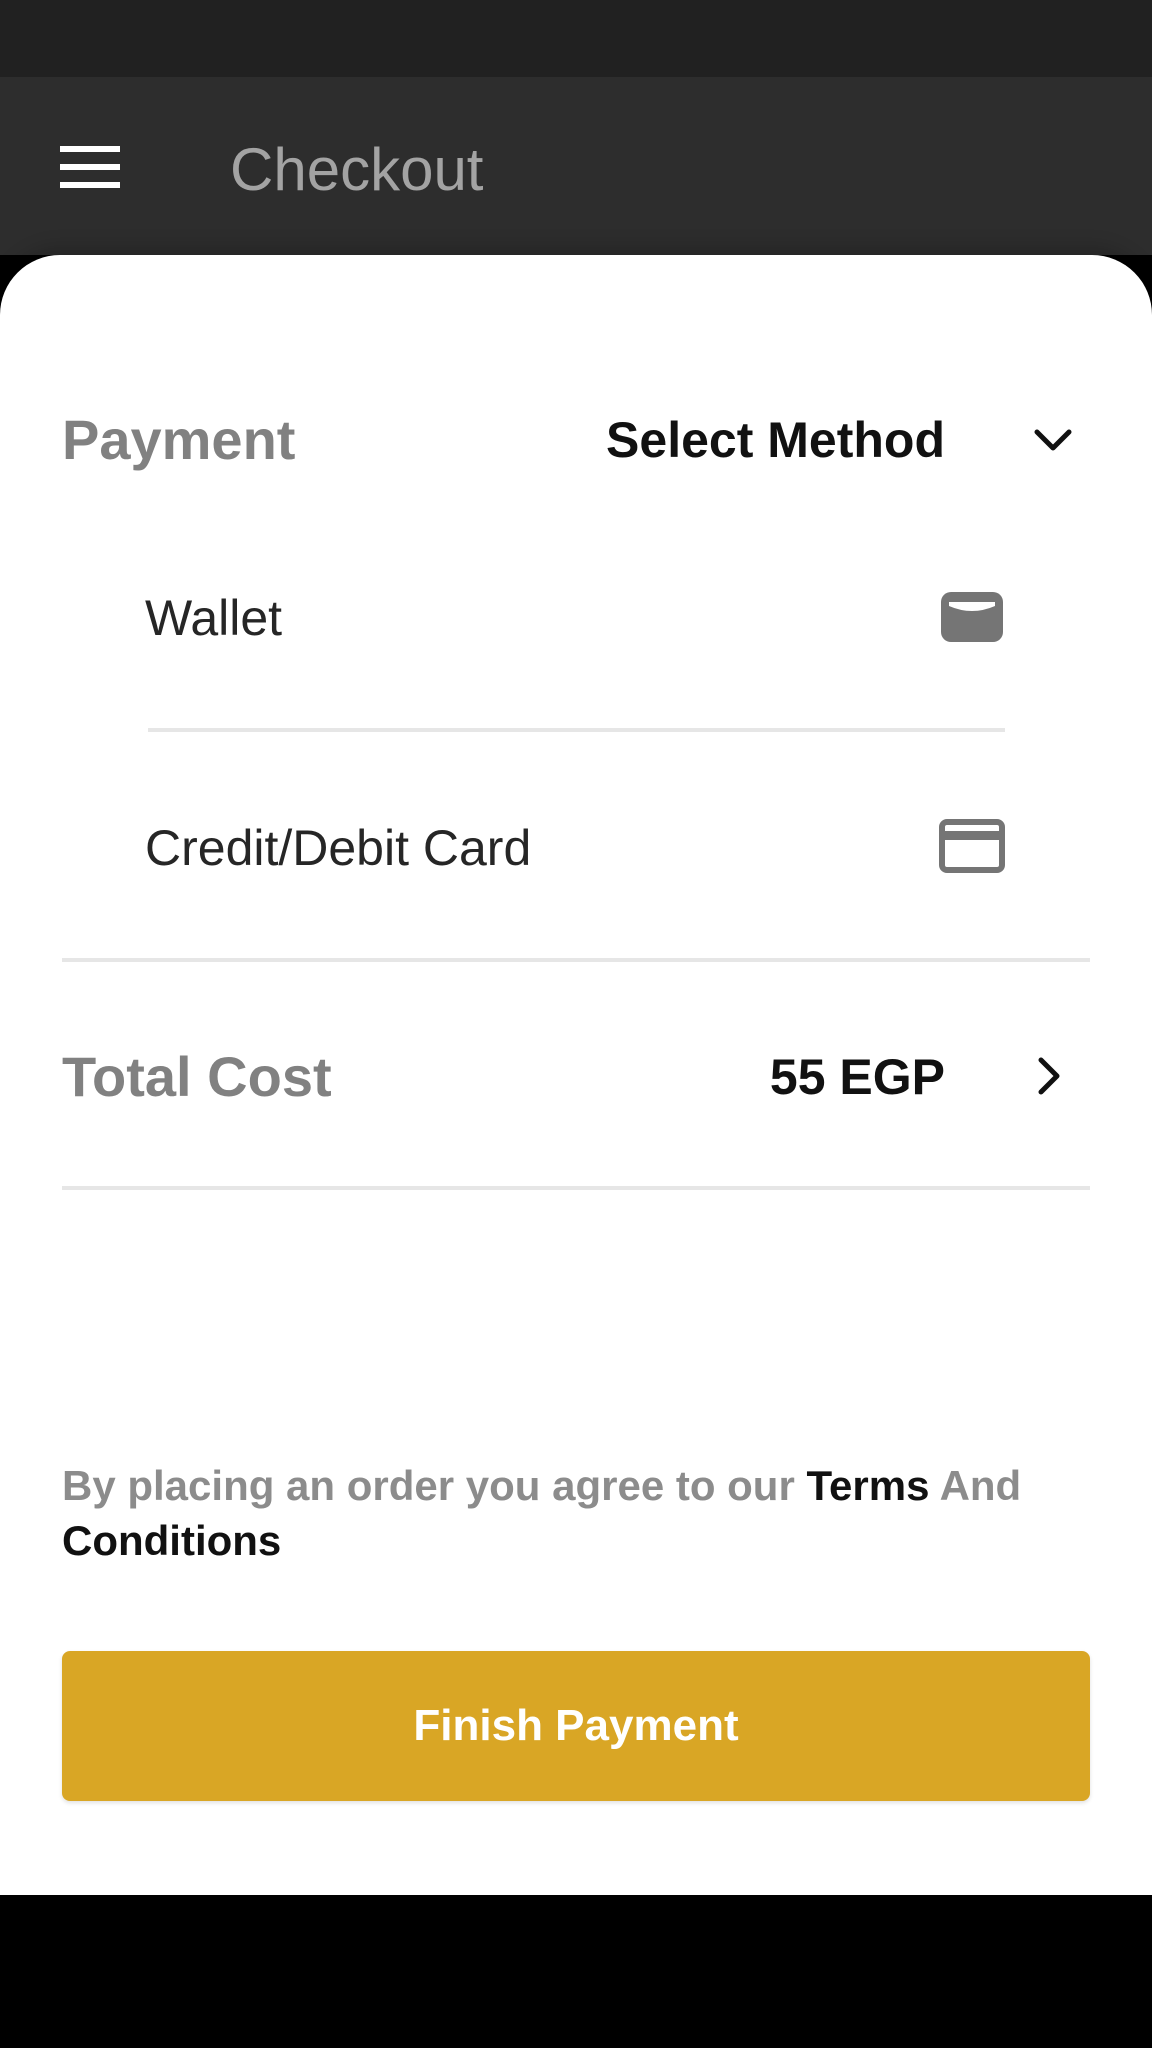 This screenshot has width=1152, height=2048. Describe the element at coordinates (575, 848) in the screenshot. I see `payment-method-card: Credit/Debit Card` at that location.